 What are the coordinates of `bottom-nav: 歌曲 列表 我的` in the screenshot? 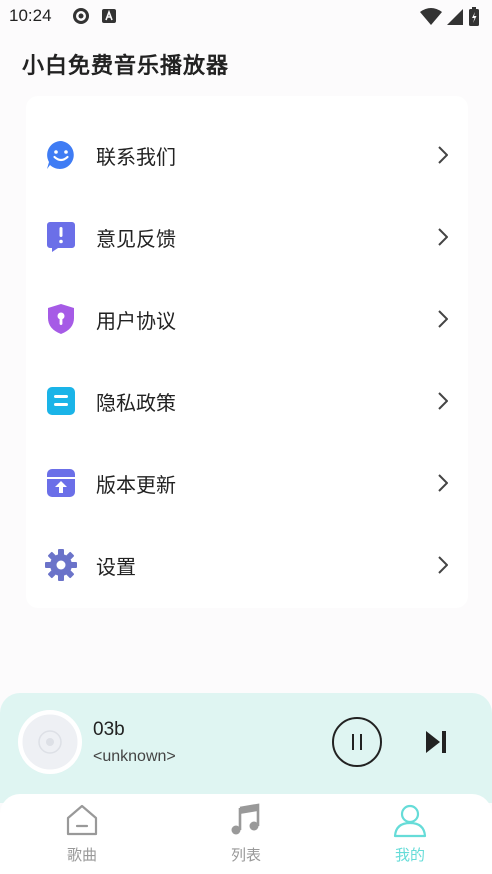 It's located at (246, 834).